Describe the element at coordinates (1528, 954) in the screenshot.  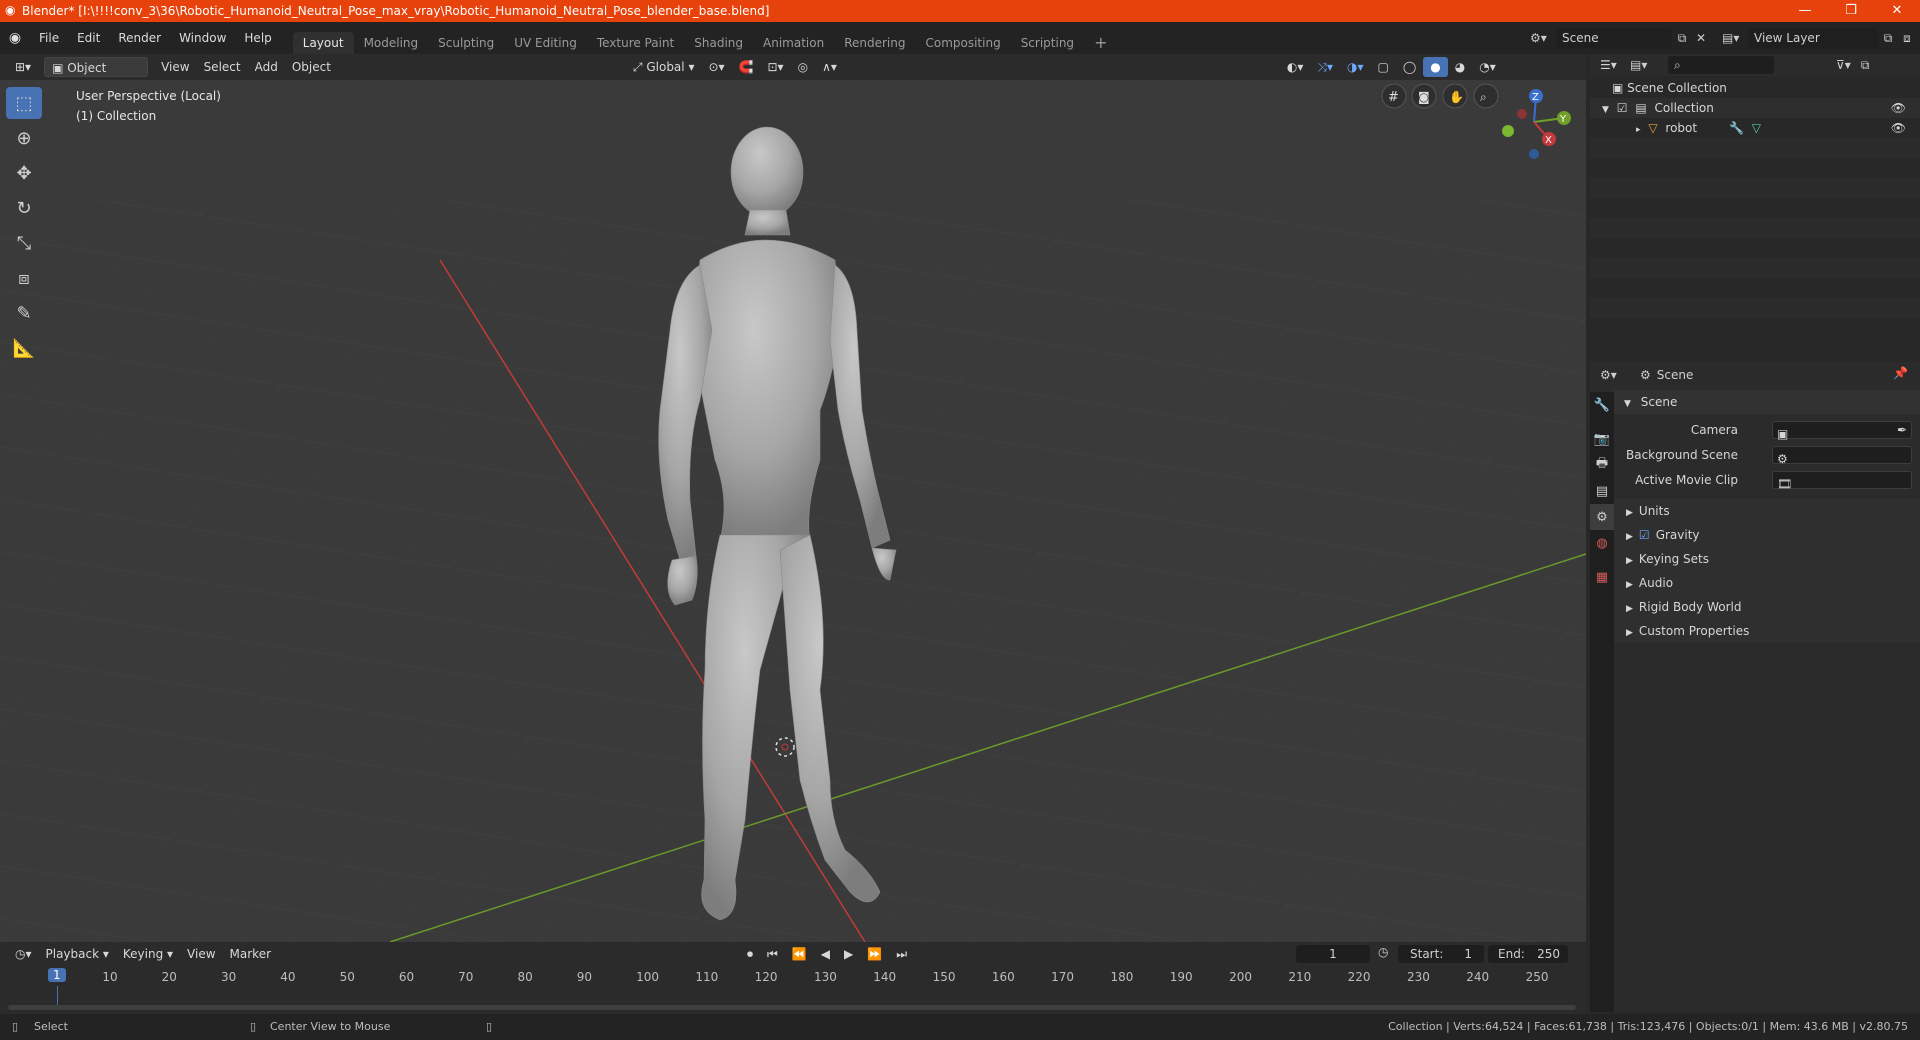
I see `end-frame-field: End: 250` at that location.